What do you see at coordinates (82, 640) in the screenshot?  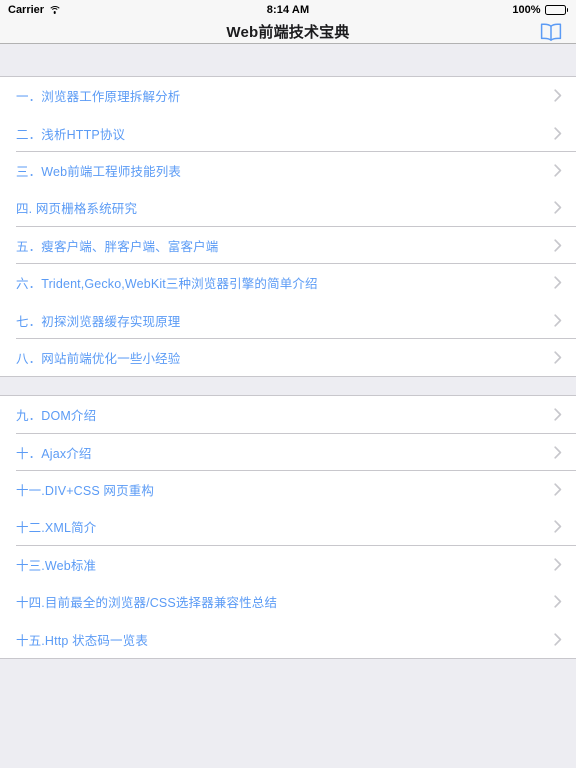 I see `list-item-label: 十五.Http 状态码一览表` at bounding box center [82, 640].